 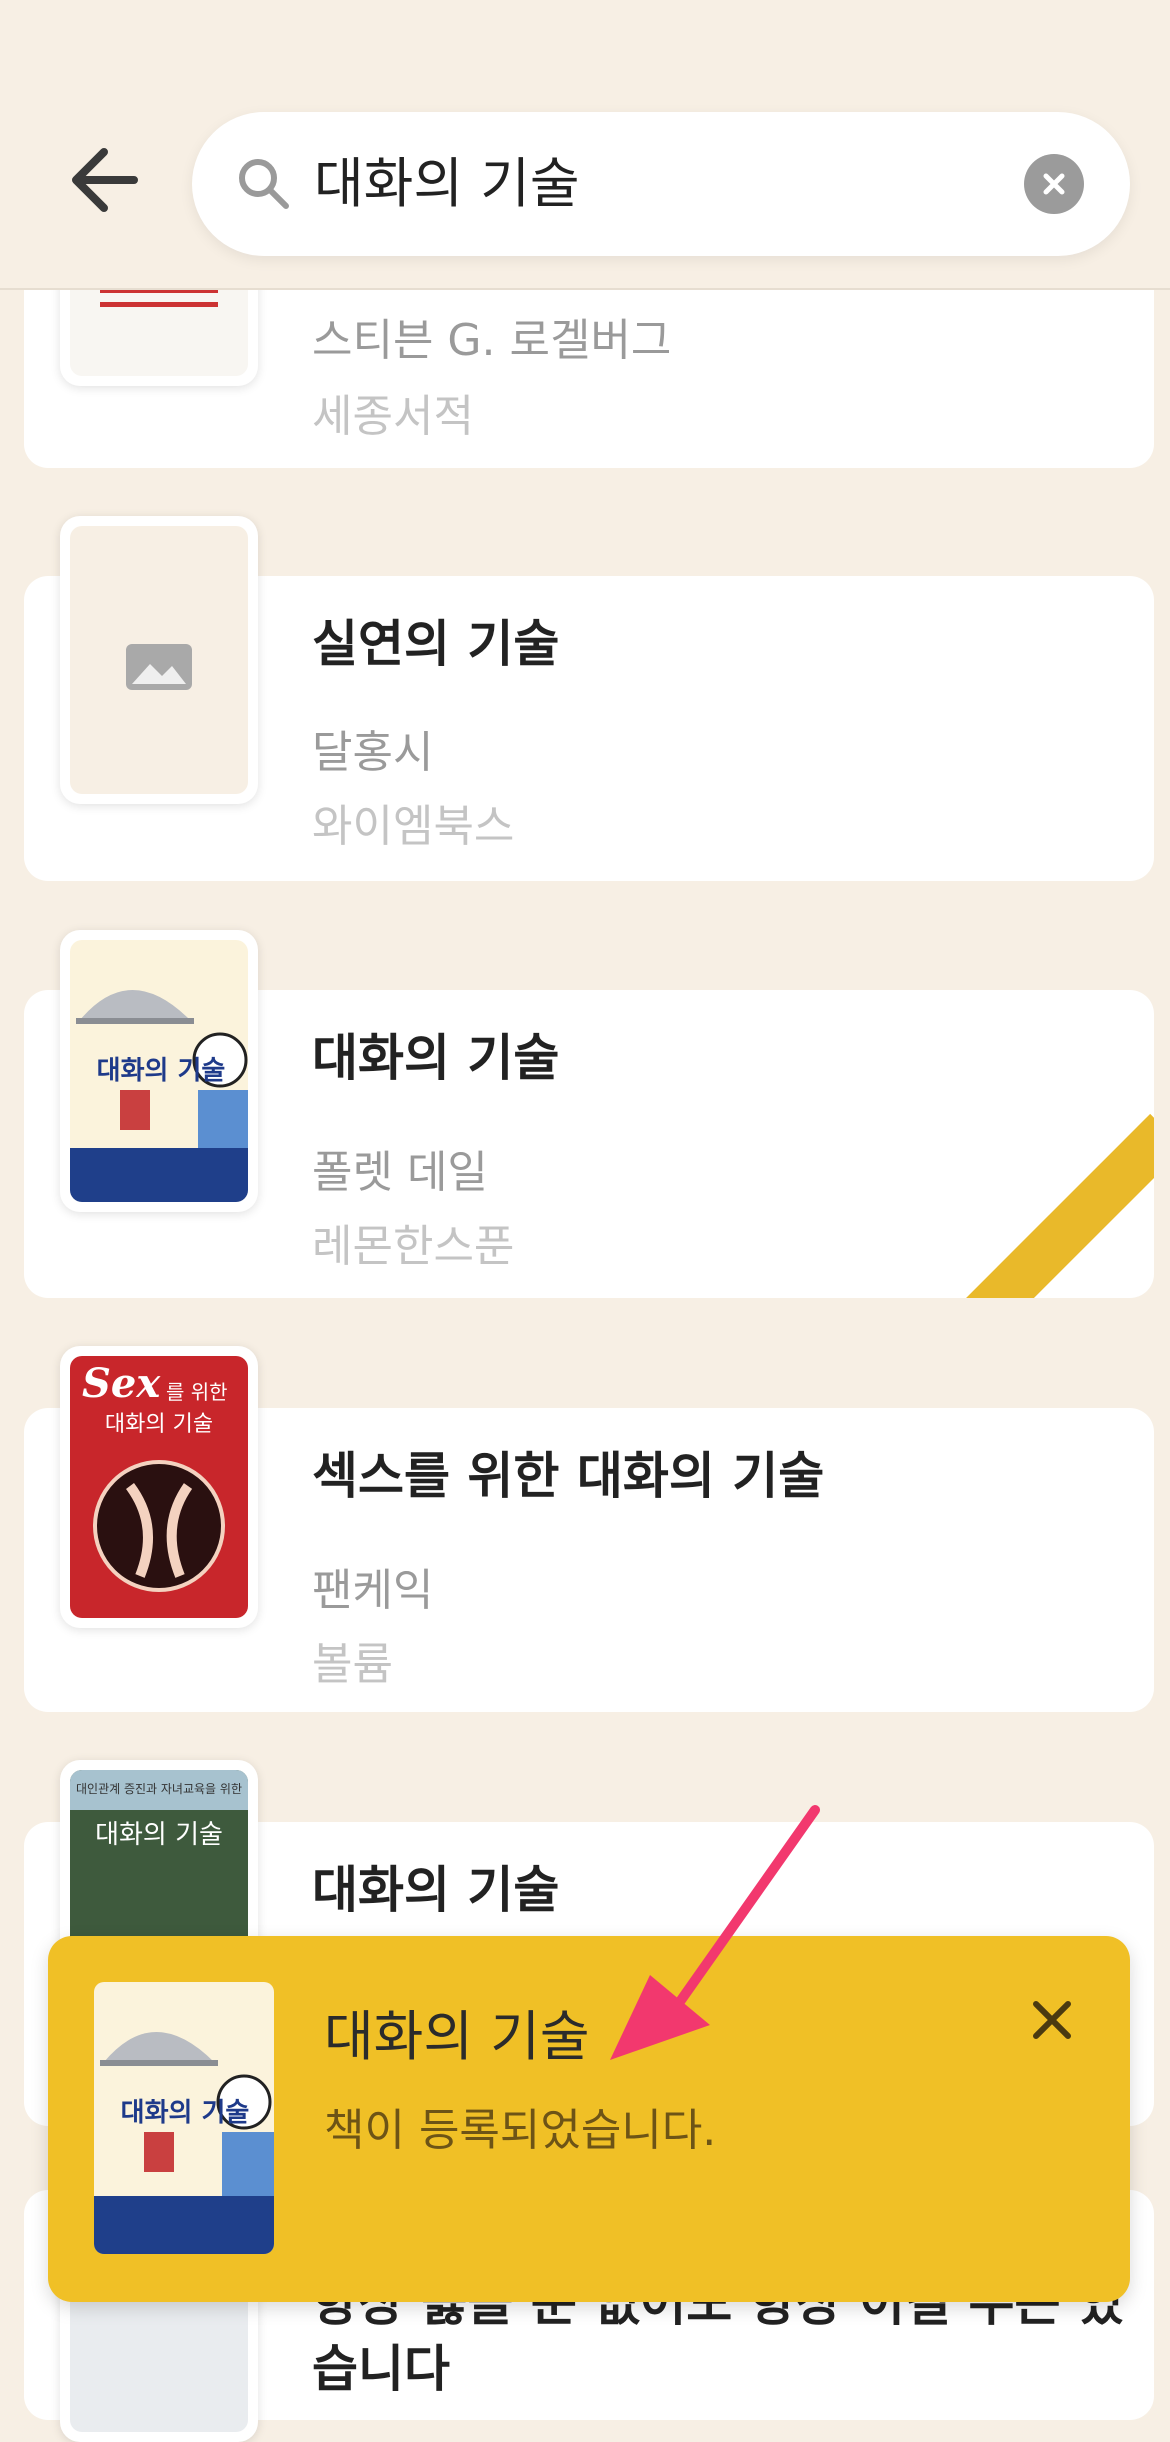 What do you see at coordinates (413, 1246) in the screenshot?
I see `book-publisher: 레몬한스푼` at bounding box center [413, 1246].